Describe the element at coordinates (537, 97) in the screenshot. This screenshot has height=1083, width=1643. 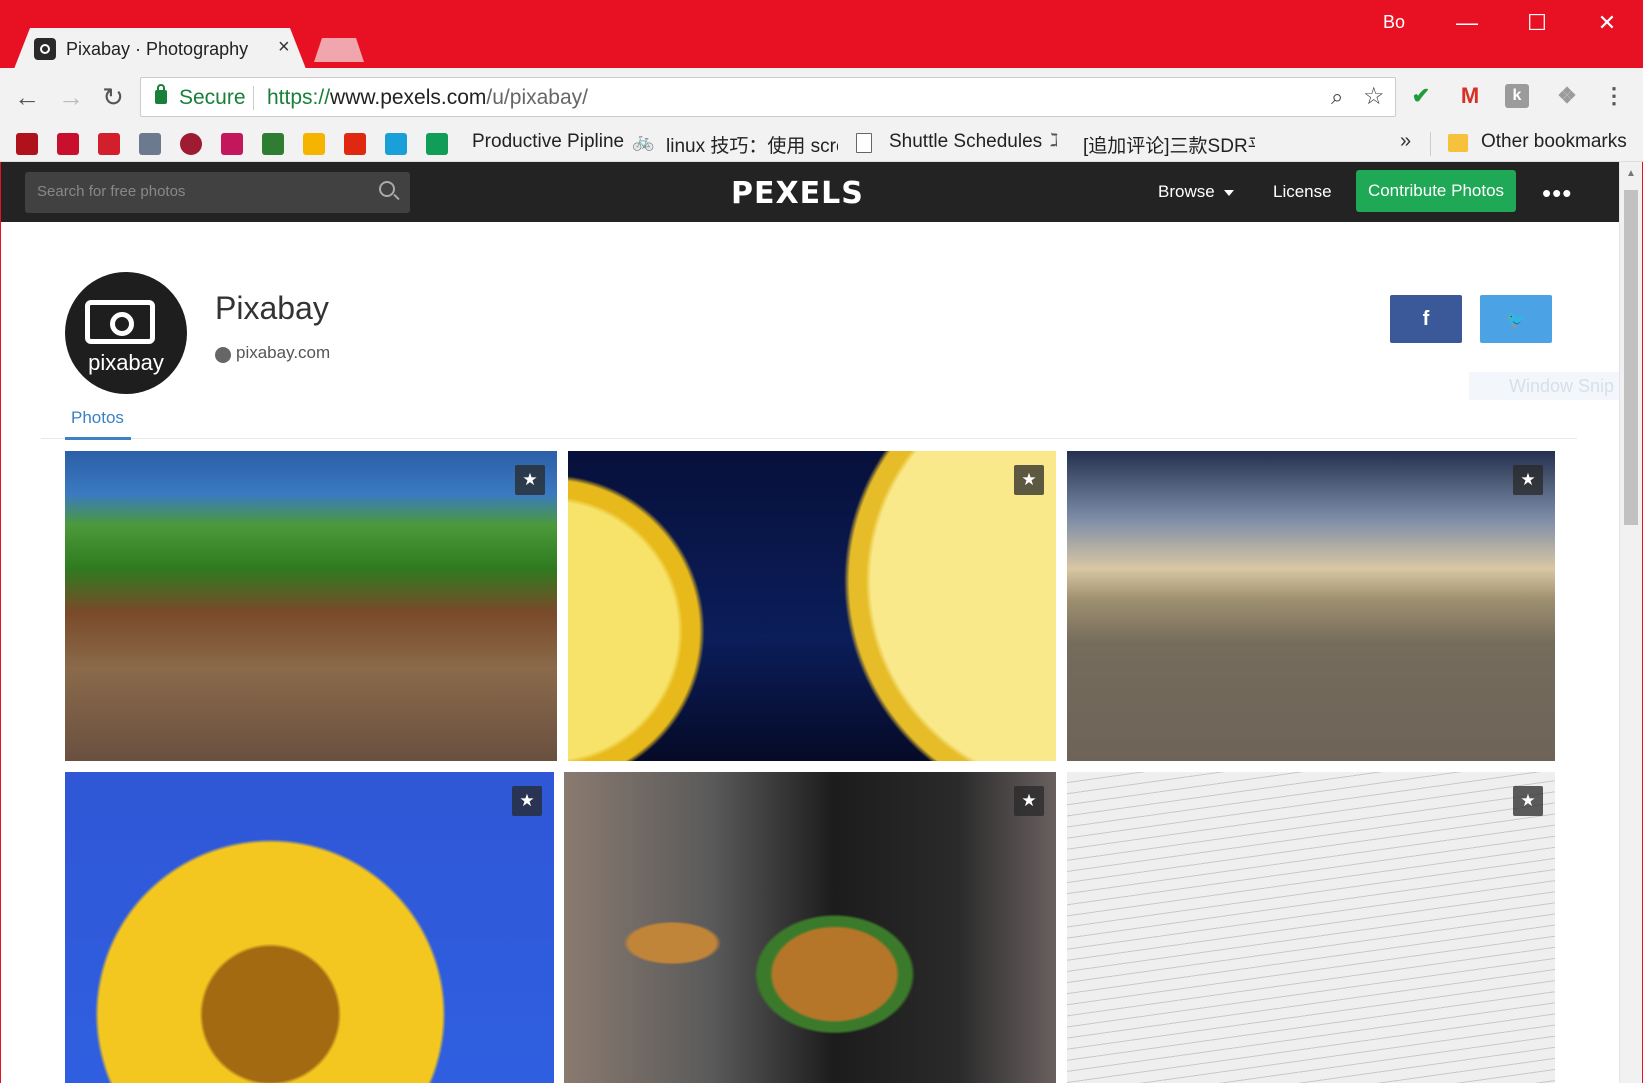
I see `url-path: /u/pixabay/` at that location.